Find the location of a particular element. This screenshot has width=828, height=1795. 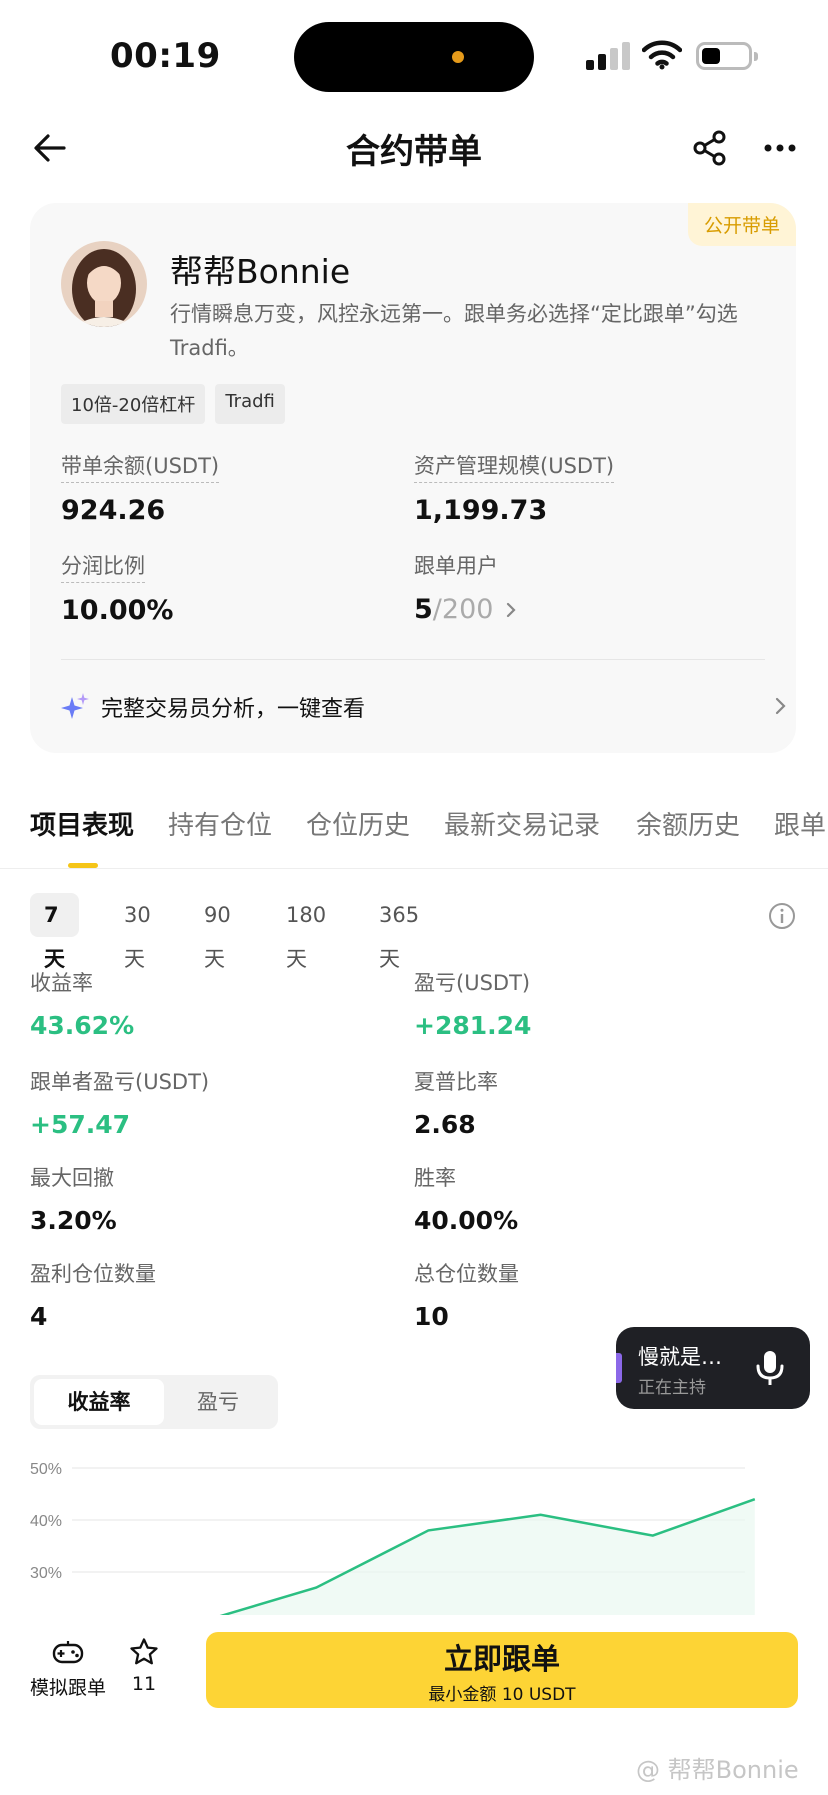

aum-value: 1,199.73 is located at coordinates (481, 510).